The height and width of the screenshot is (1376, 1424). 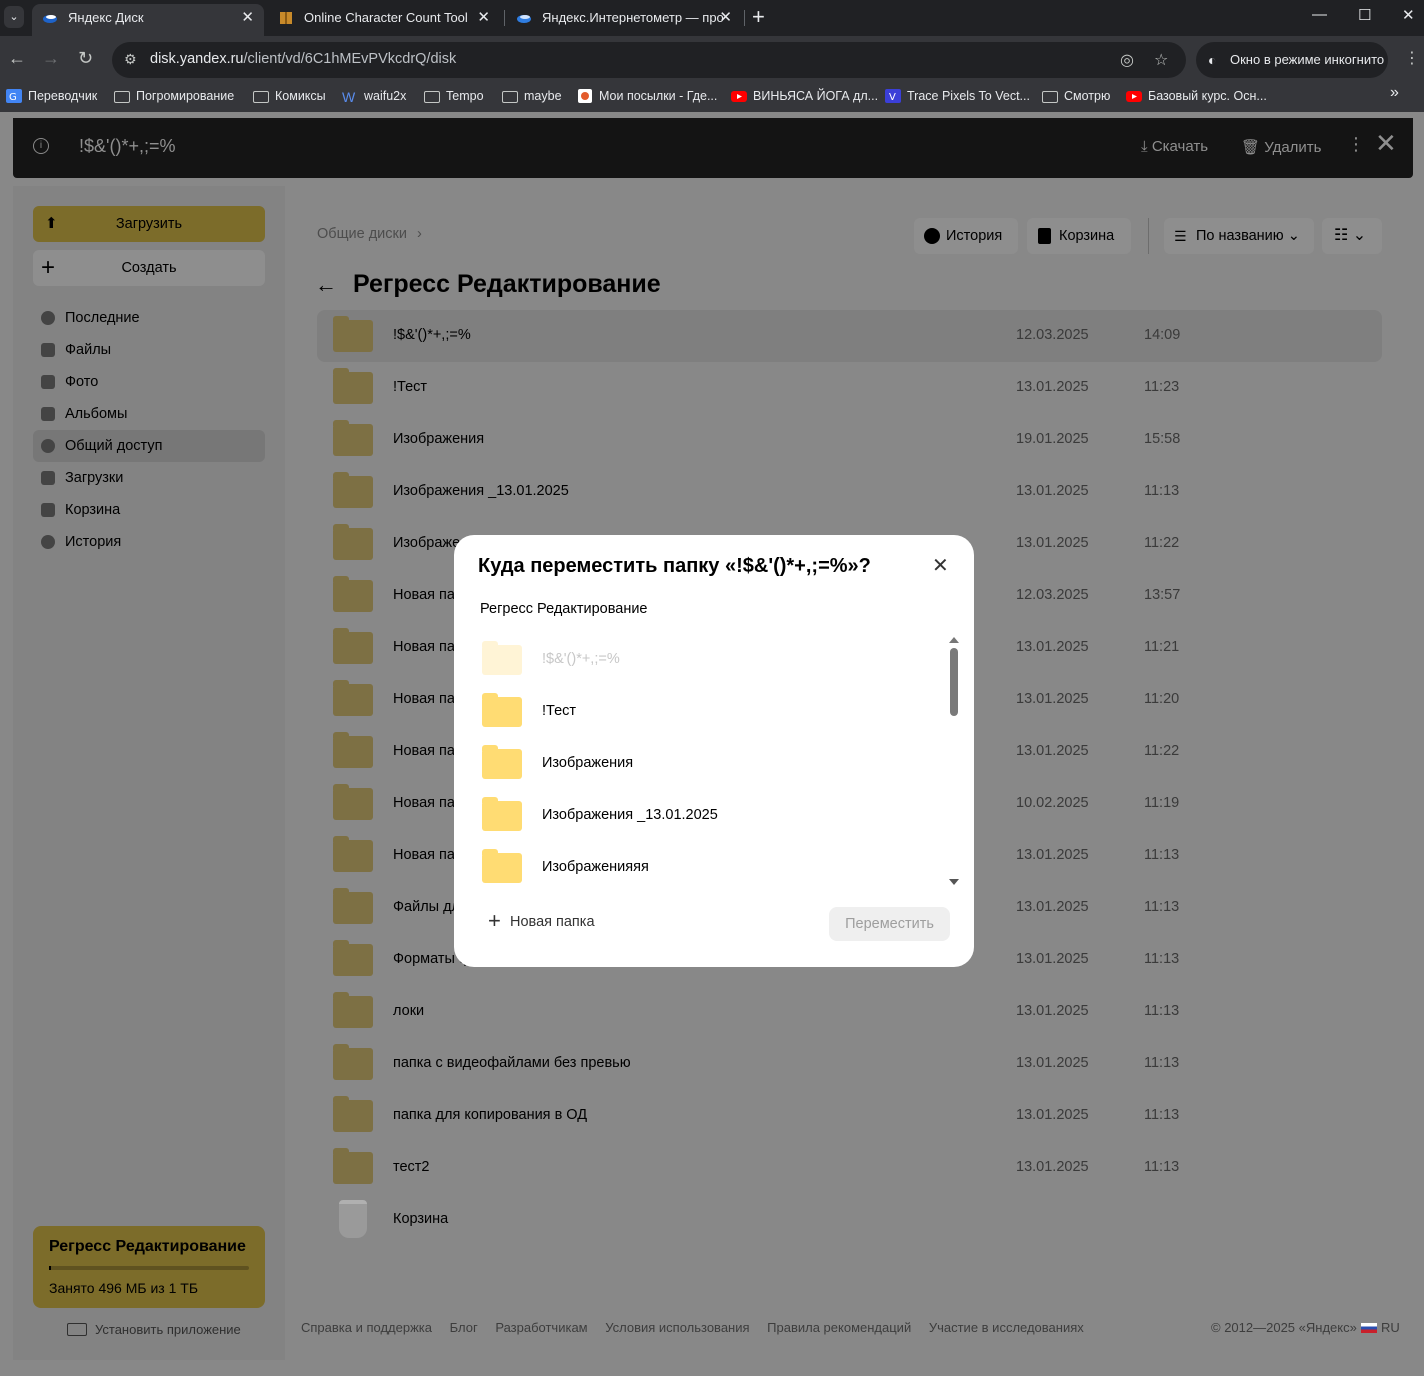 I want to click on internetometer-favicon-icon, so click(x=524, y=19).